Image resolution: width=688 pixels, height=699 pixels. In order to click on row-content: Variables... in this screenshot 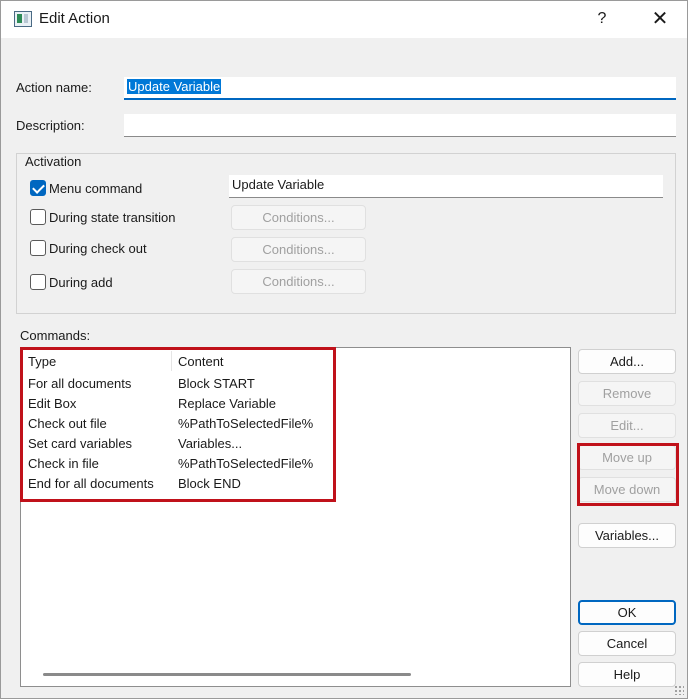, I will do `click(210, 443)`.